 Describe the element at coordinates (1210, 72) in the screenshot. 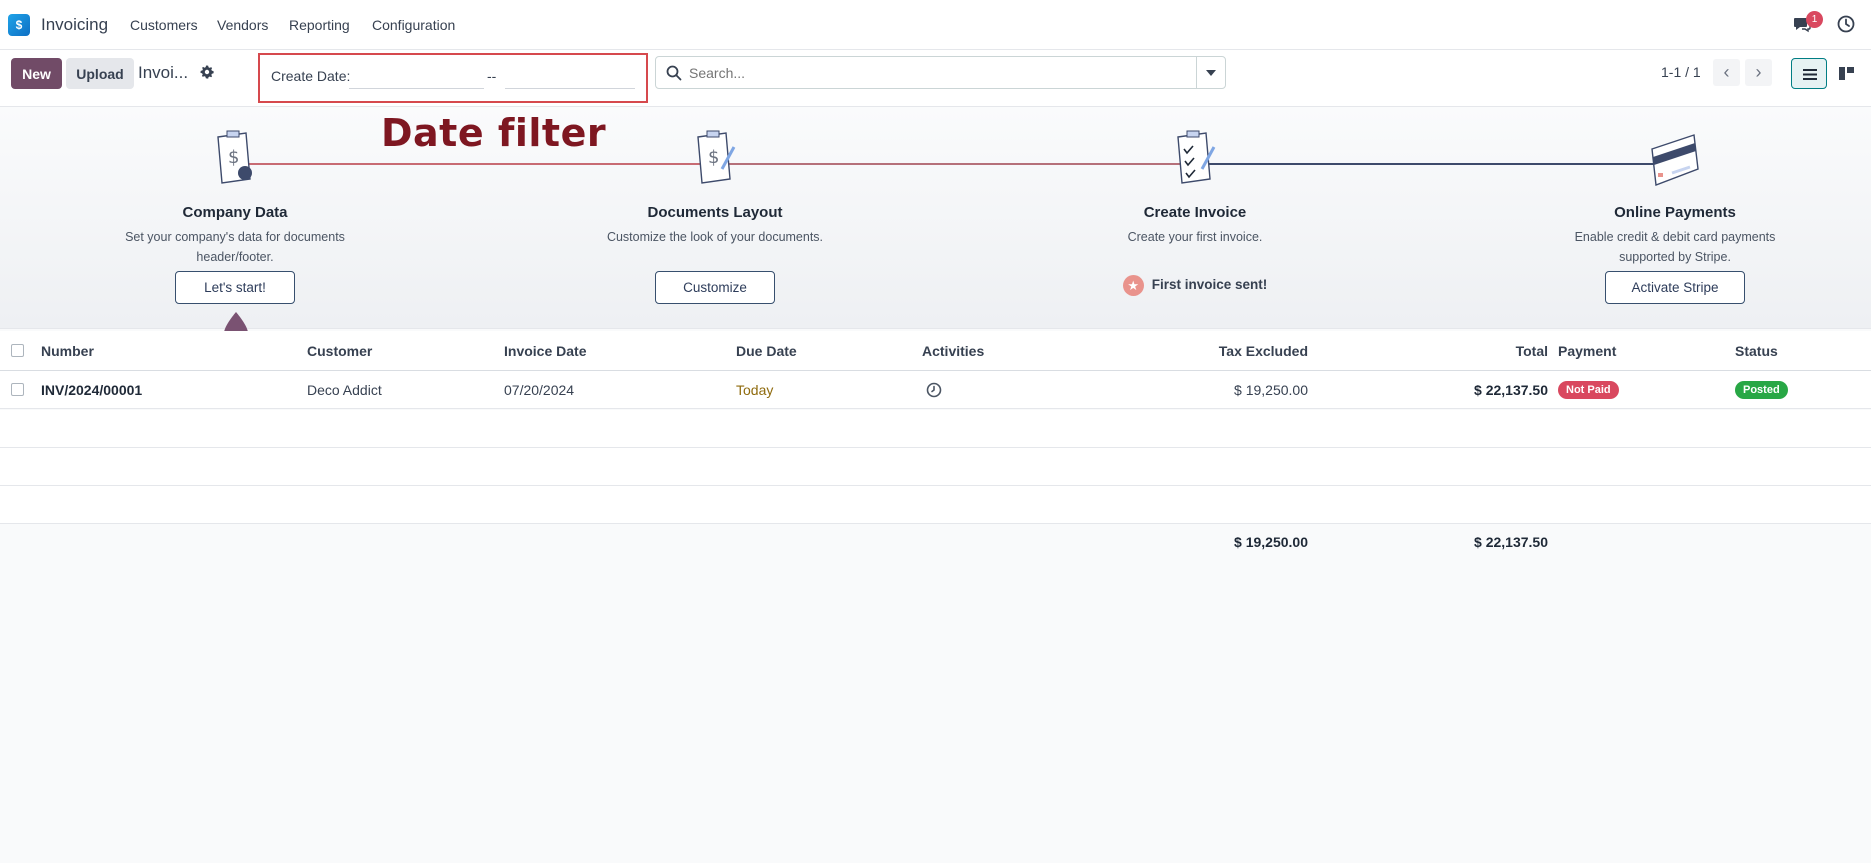

I see `search-options-toggle` at that location.